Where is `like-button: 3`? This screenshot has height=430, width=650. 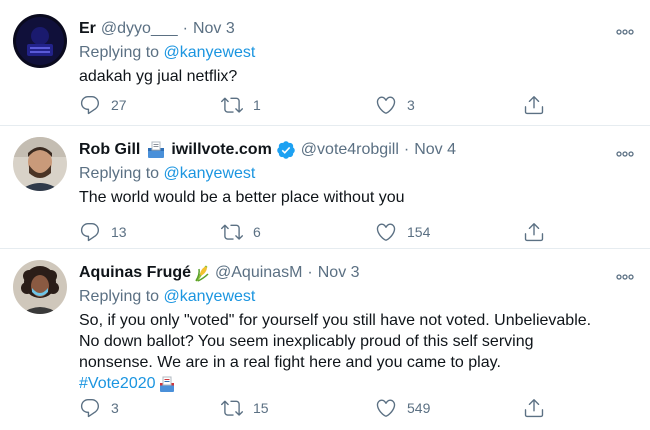 like-button: 3 is located at coordinates (395, 105).